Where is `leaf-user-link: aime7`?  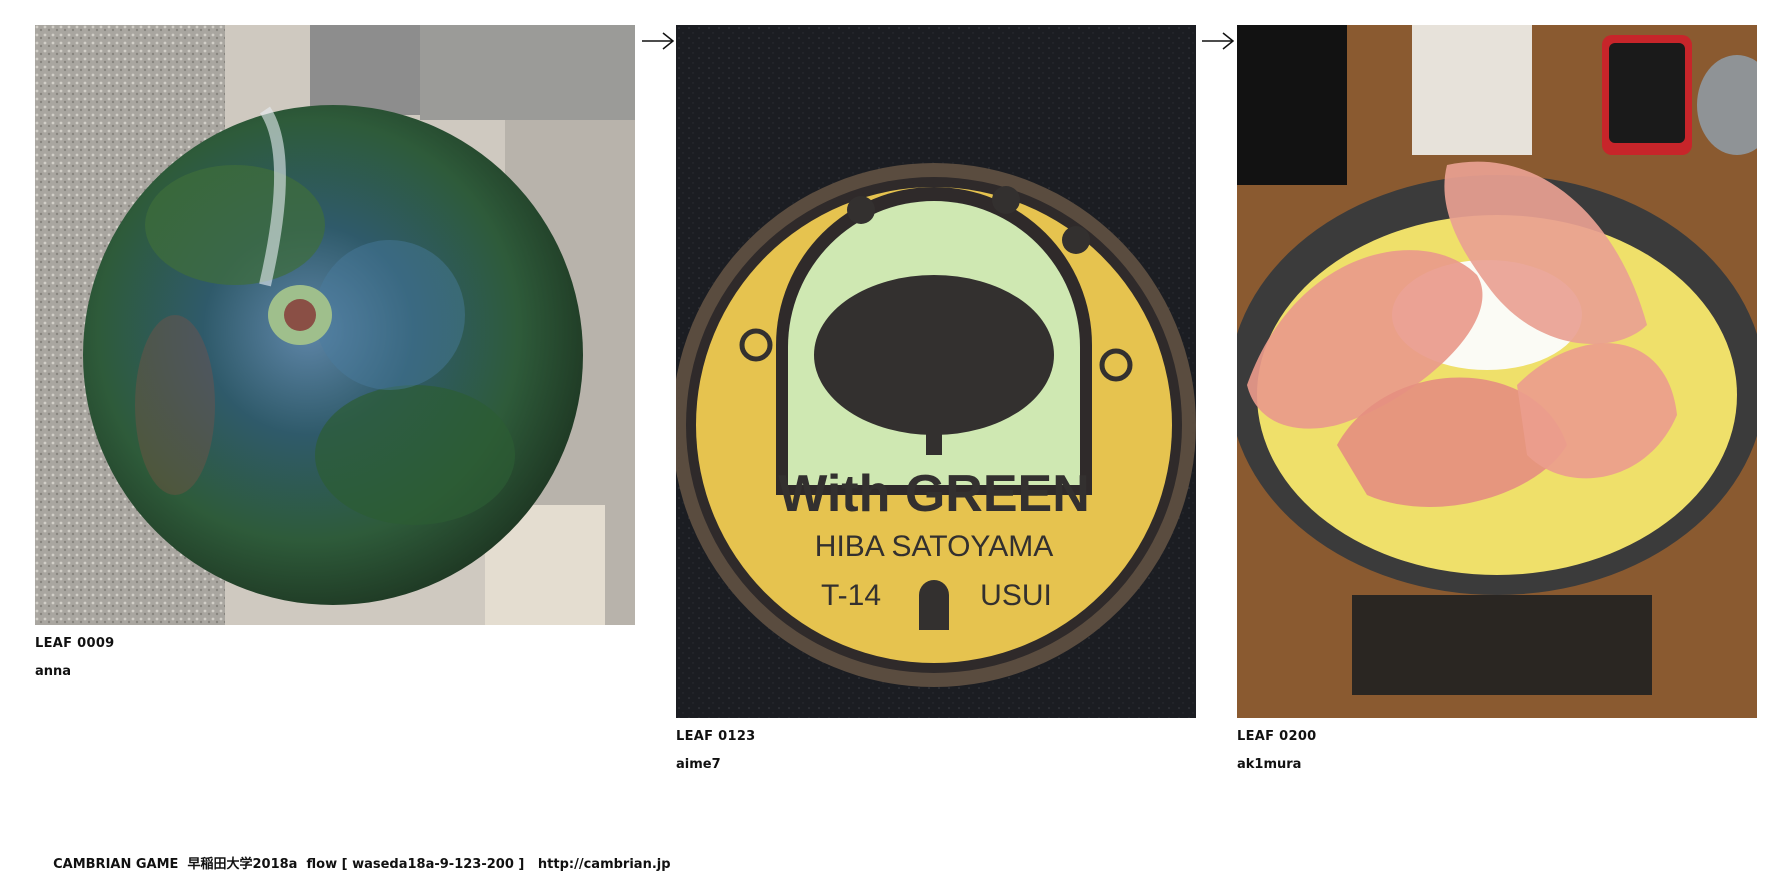 leaf-user-link: aime7 is located at coordinates (698, 764).